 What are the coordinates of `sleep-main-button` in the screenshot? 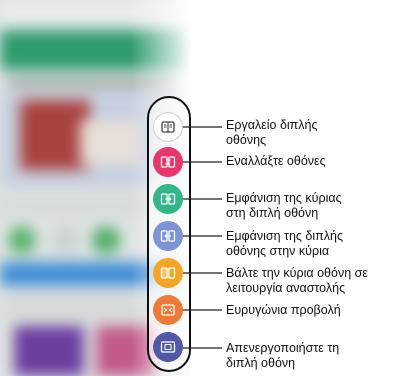 It's located at (168, 273).